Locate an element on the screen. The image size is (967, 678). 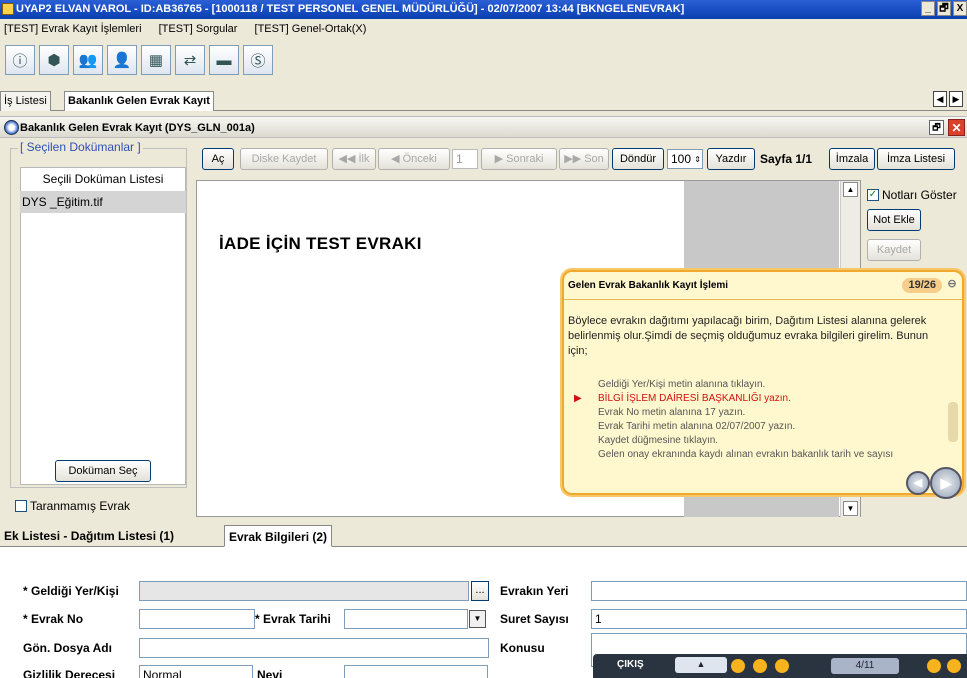
guide-counter: 19/26 is located at coordinates (922, 285).